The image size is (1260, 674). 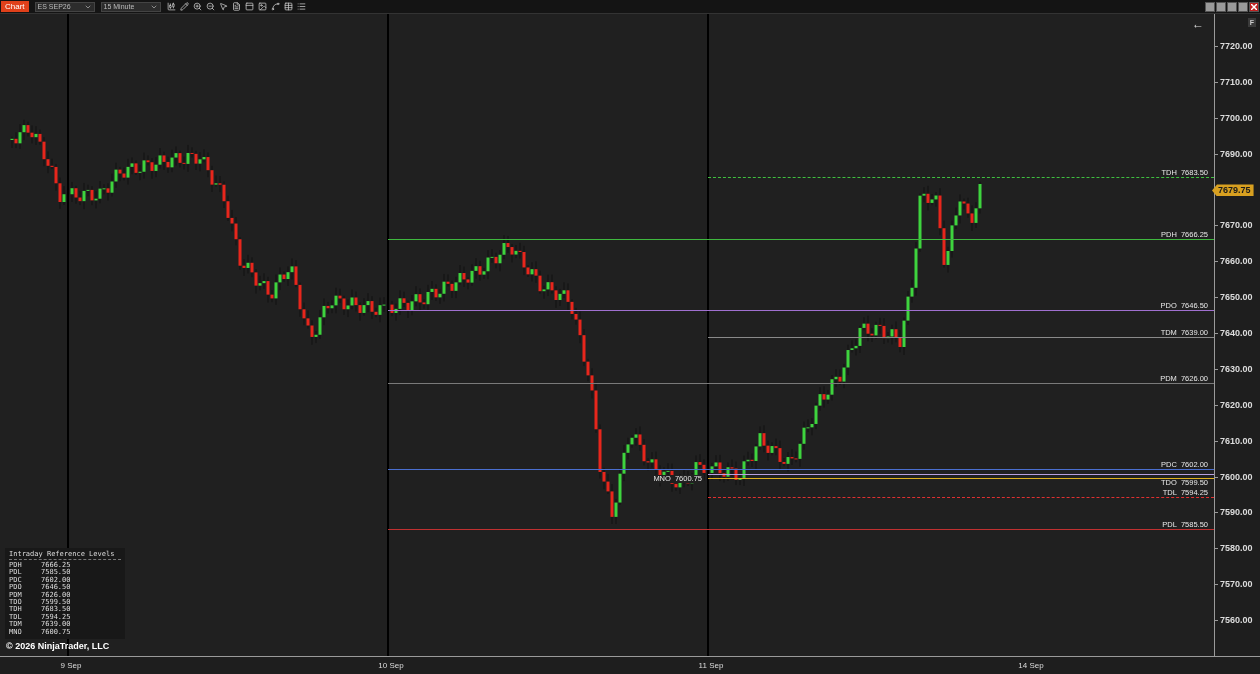 What do you see at coordinates (15, 6) in the screenshot?
I see `chart-tab: Chart` at bounding box center [15, 6].